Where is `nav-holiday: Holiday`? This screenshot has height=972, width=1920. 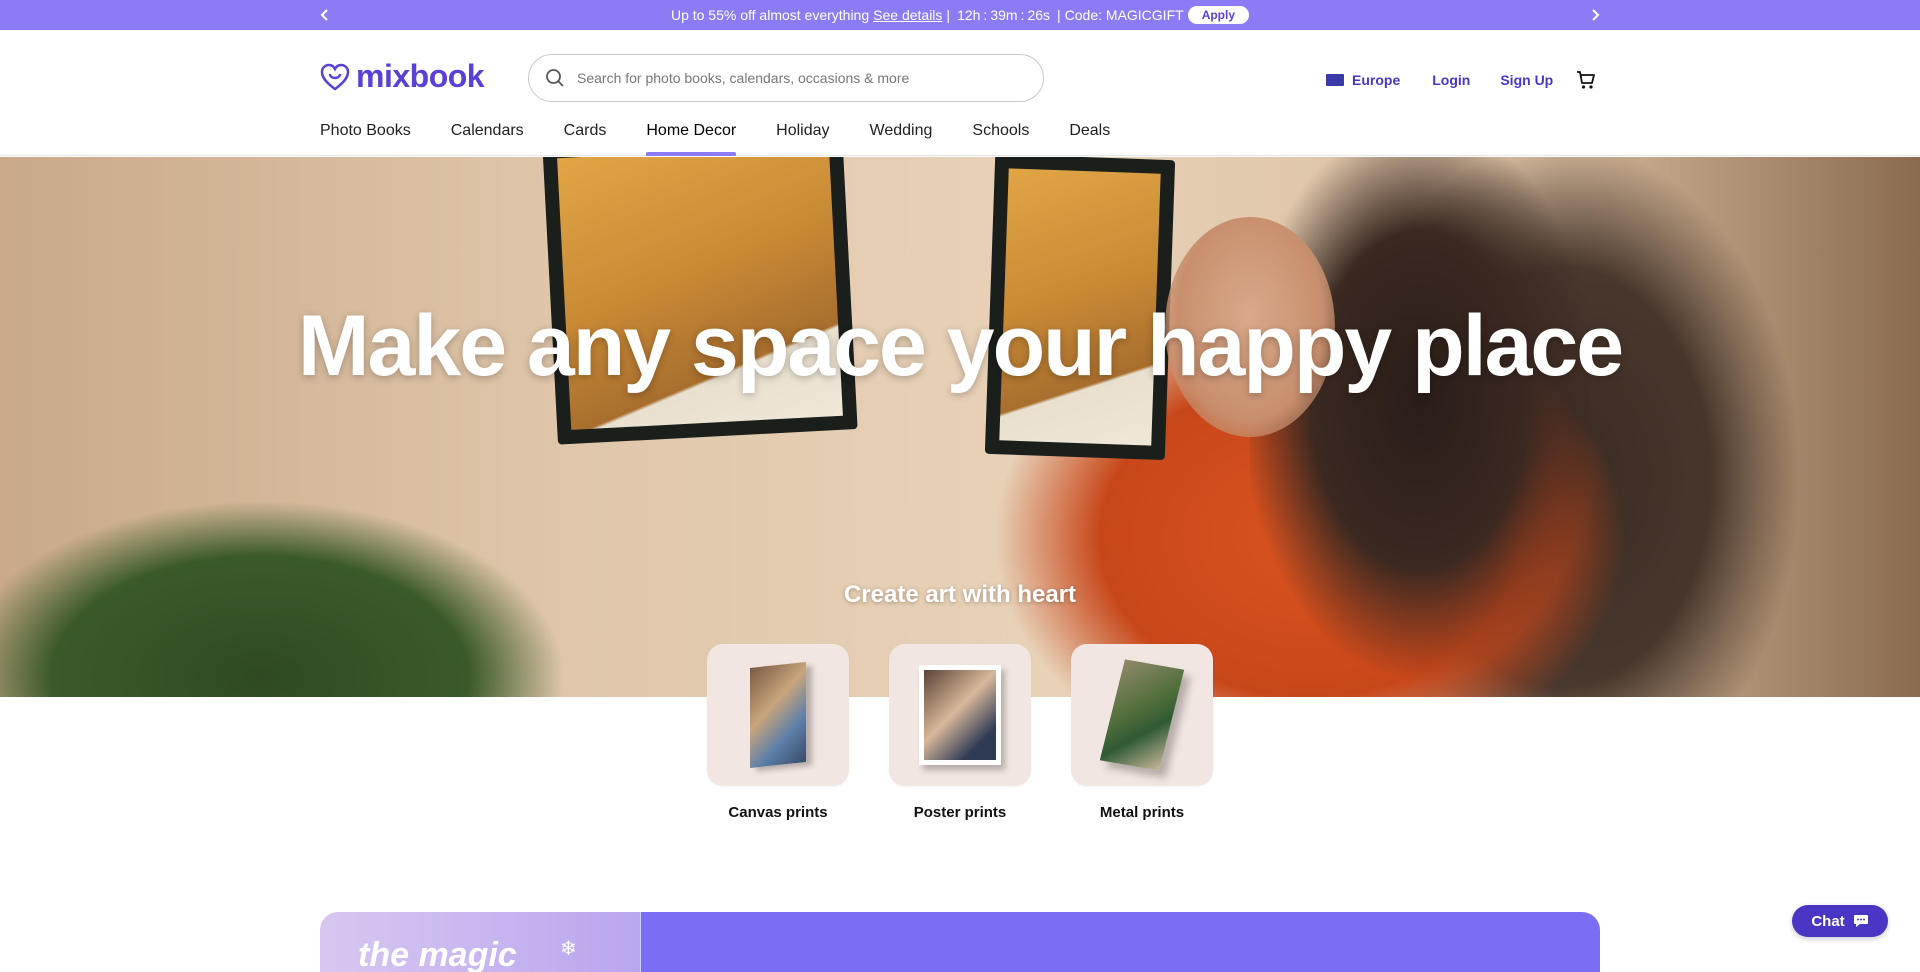
nav-holiday: Holiday is located at coordinates (802, 139).